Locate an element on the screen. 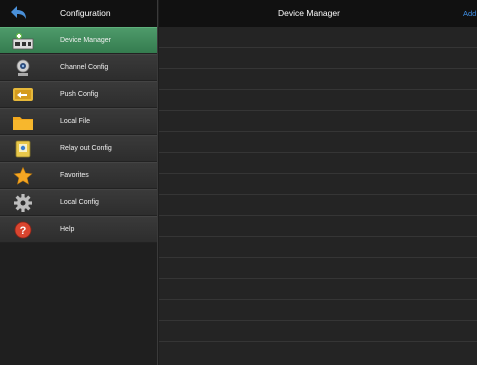 The height and width of the screenshot is (365, 477). sidebar-item-push-config: Push Config is located at coordinates (78, 94).